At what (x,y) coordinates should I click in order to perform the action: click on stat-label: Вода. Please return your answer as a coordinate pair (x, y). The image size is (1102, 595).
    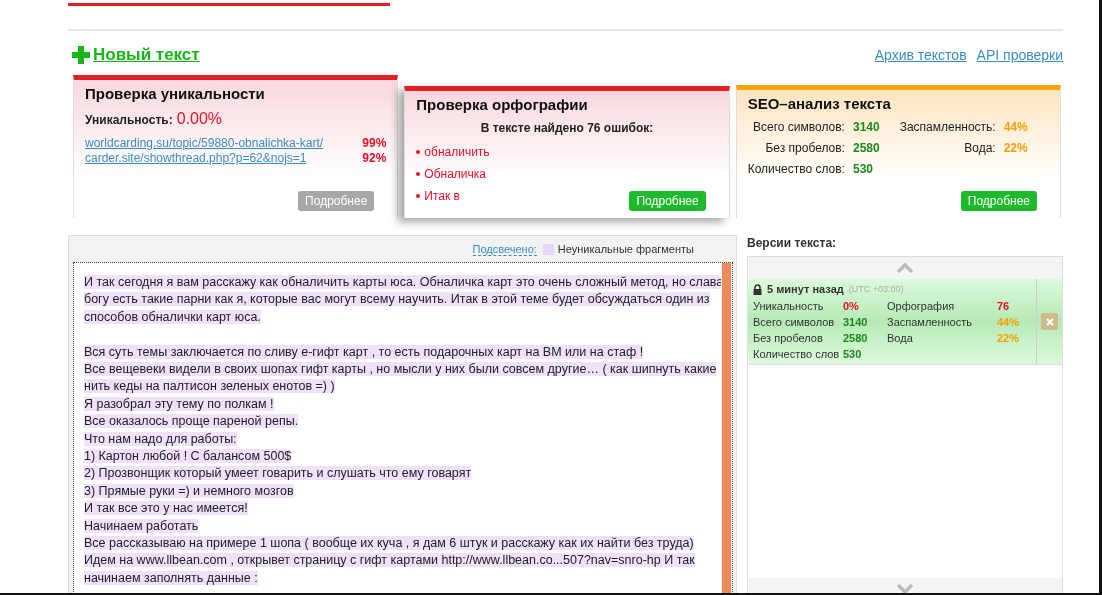
    Looking at the image, I should click on (900, 338).